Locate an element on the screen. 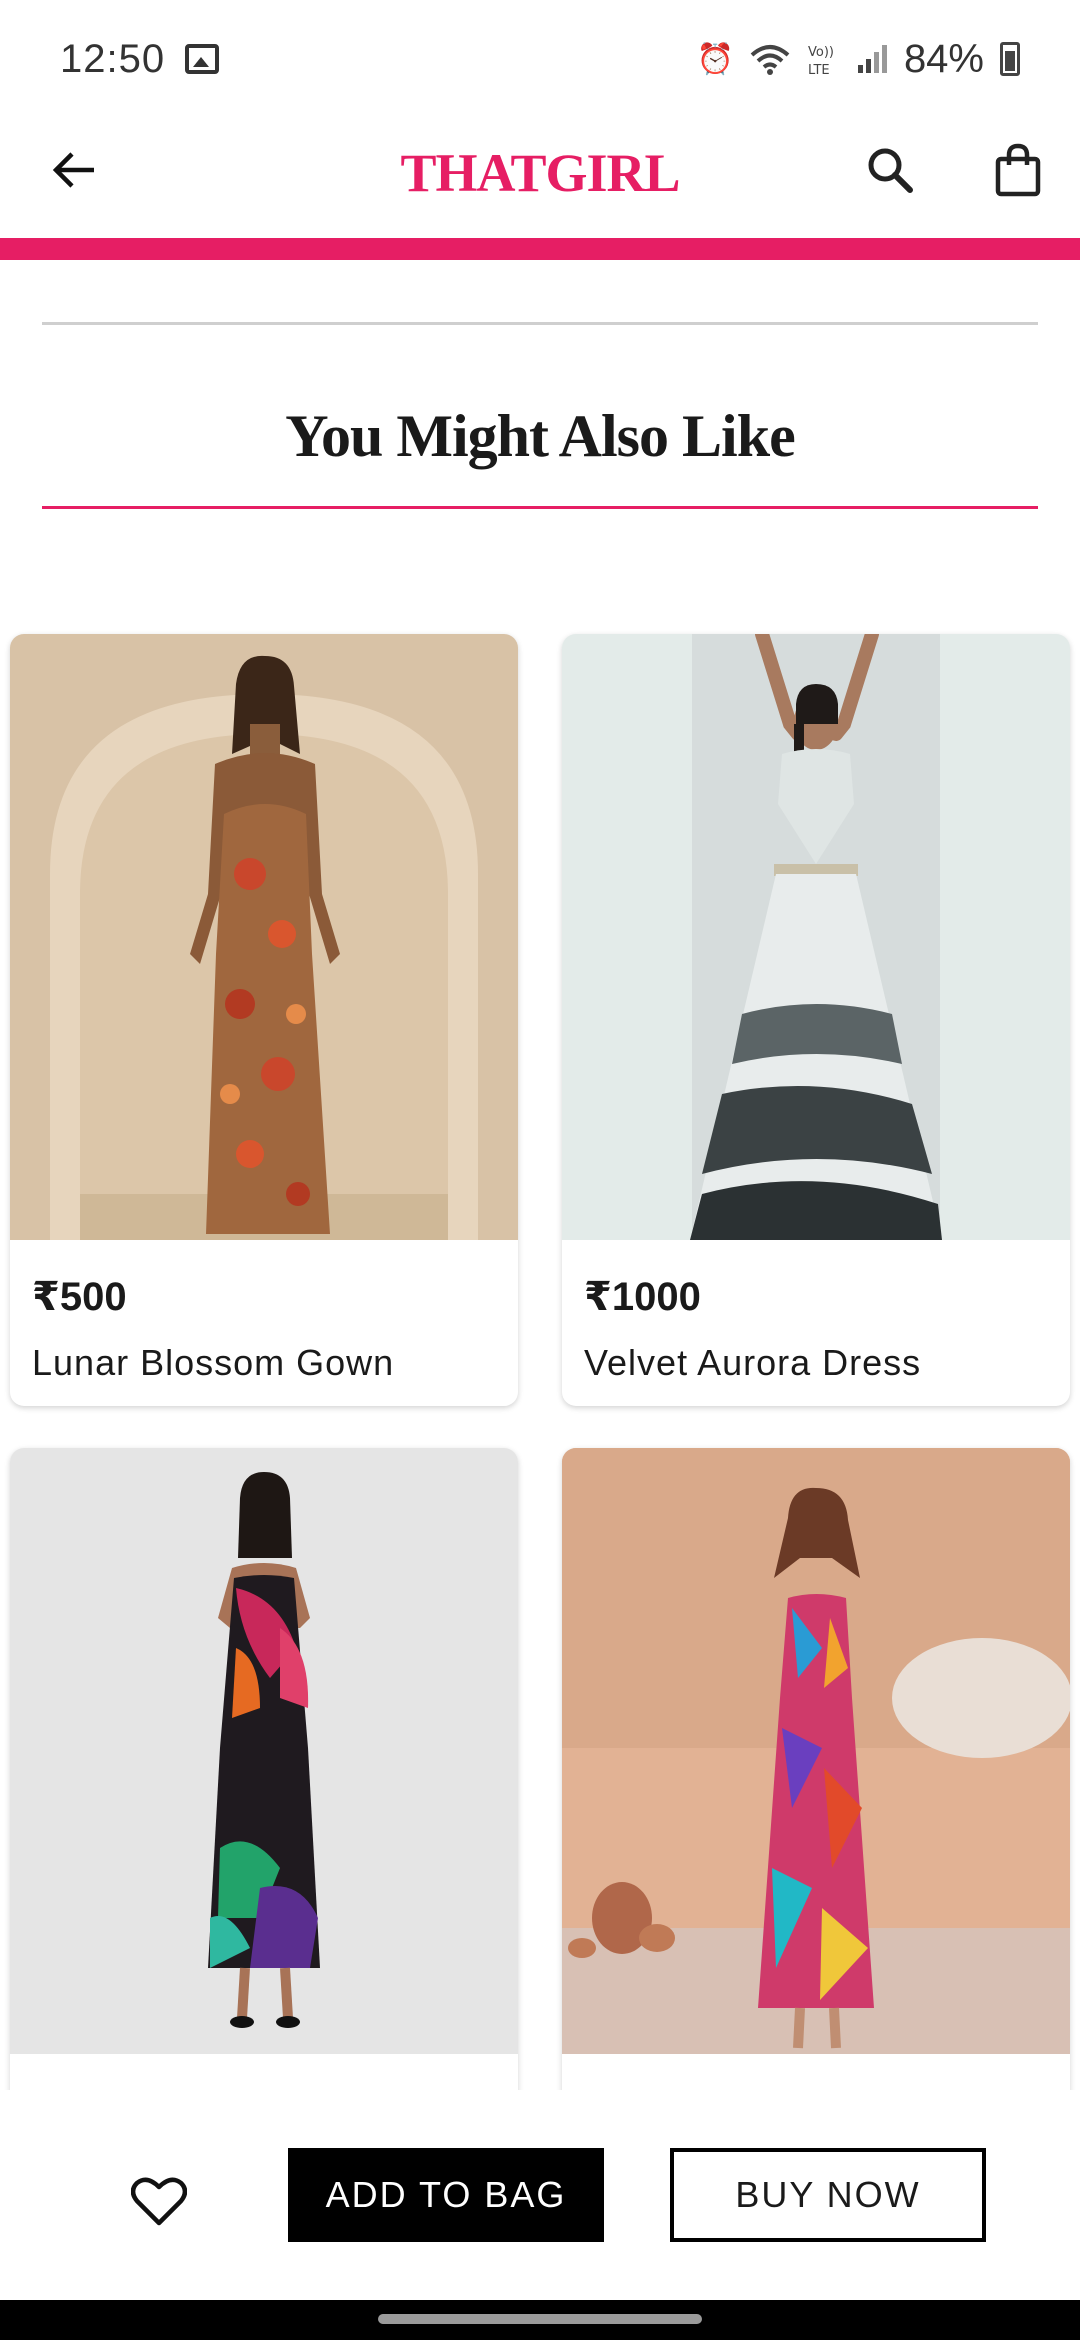 The width and height of the screenshot is (1080, 2340). svg-text: Vo)) is located at coordinates (821, 52).